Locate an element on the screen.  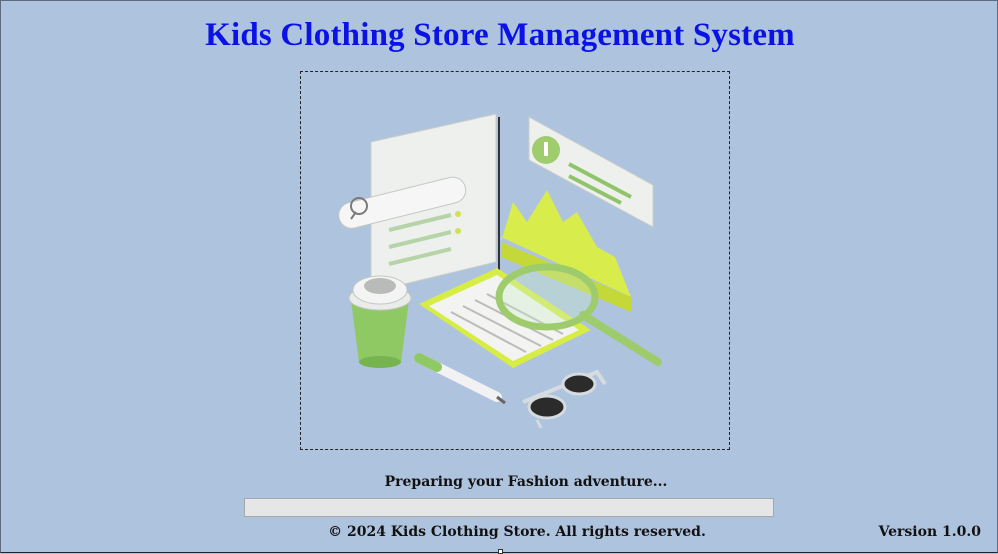
loading-progress-bar is located at coordinates (509, 507).